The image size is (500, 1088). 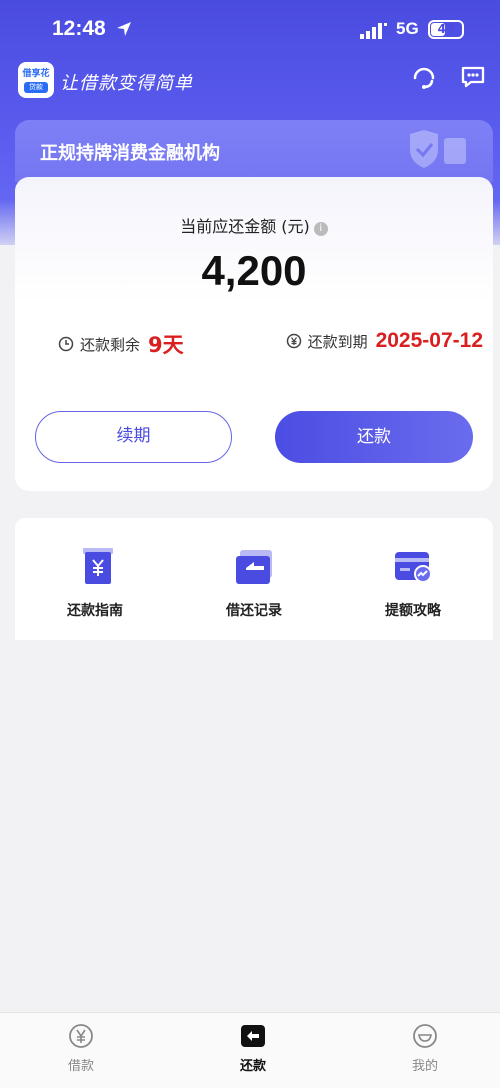 I want to click on battery-icon: 47, so click(x=446, y=29).